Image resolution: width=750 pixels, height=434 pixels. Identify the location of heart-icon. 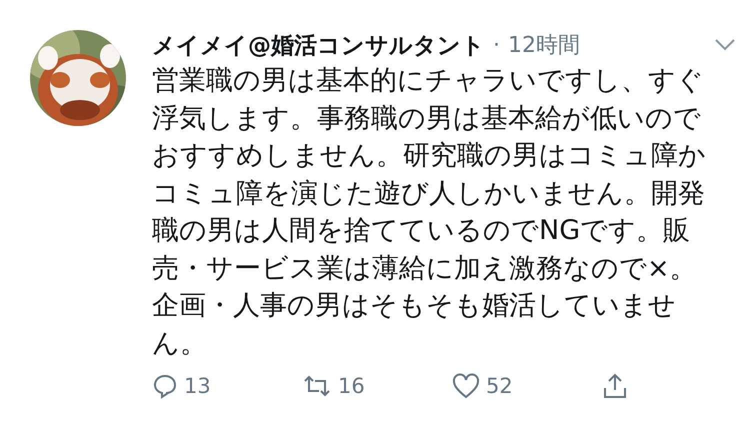
(466, 386).